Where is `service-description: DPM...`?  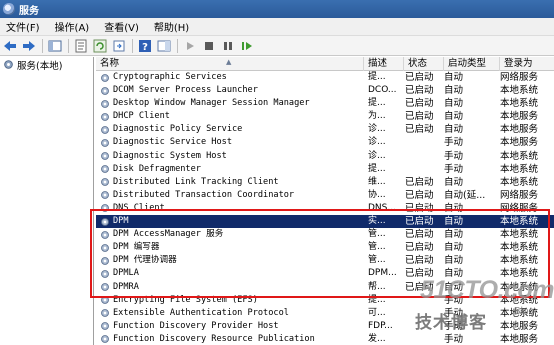 service-description: DPM... is located at coordinates (382, 273).